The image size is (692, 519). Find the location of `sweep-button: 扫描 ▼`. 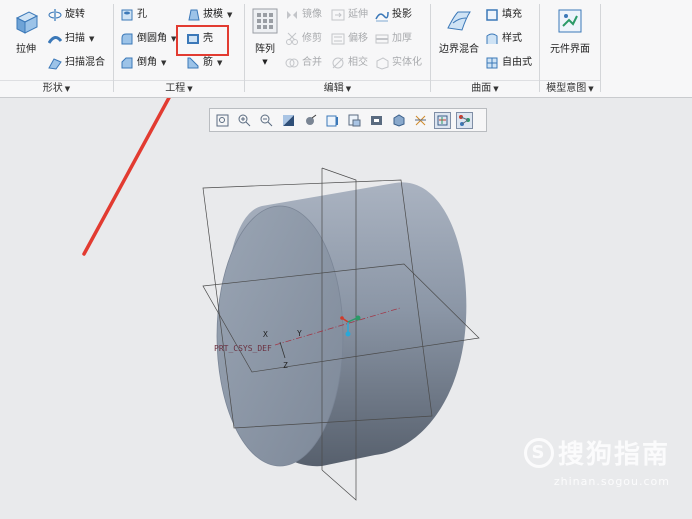

sweep-button: 扫描 ▼ is located at coordinates (70, 39).